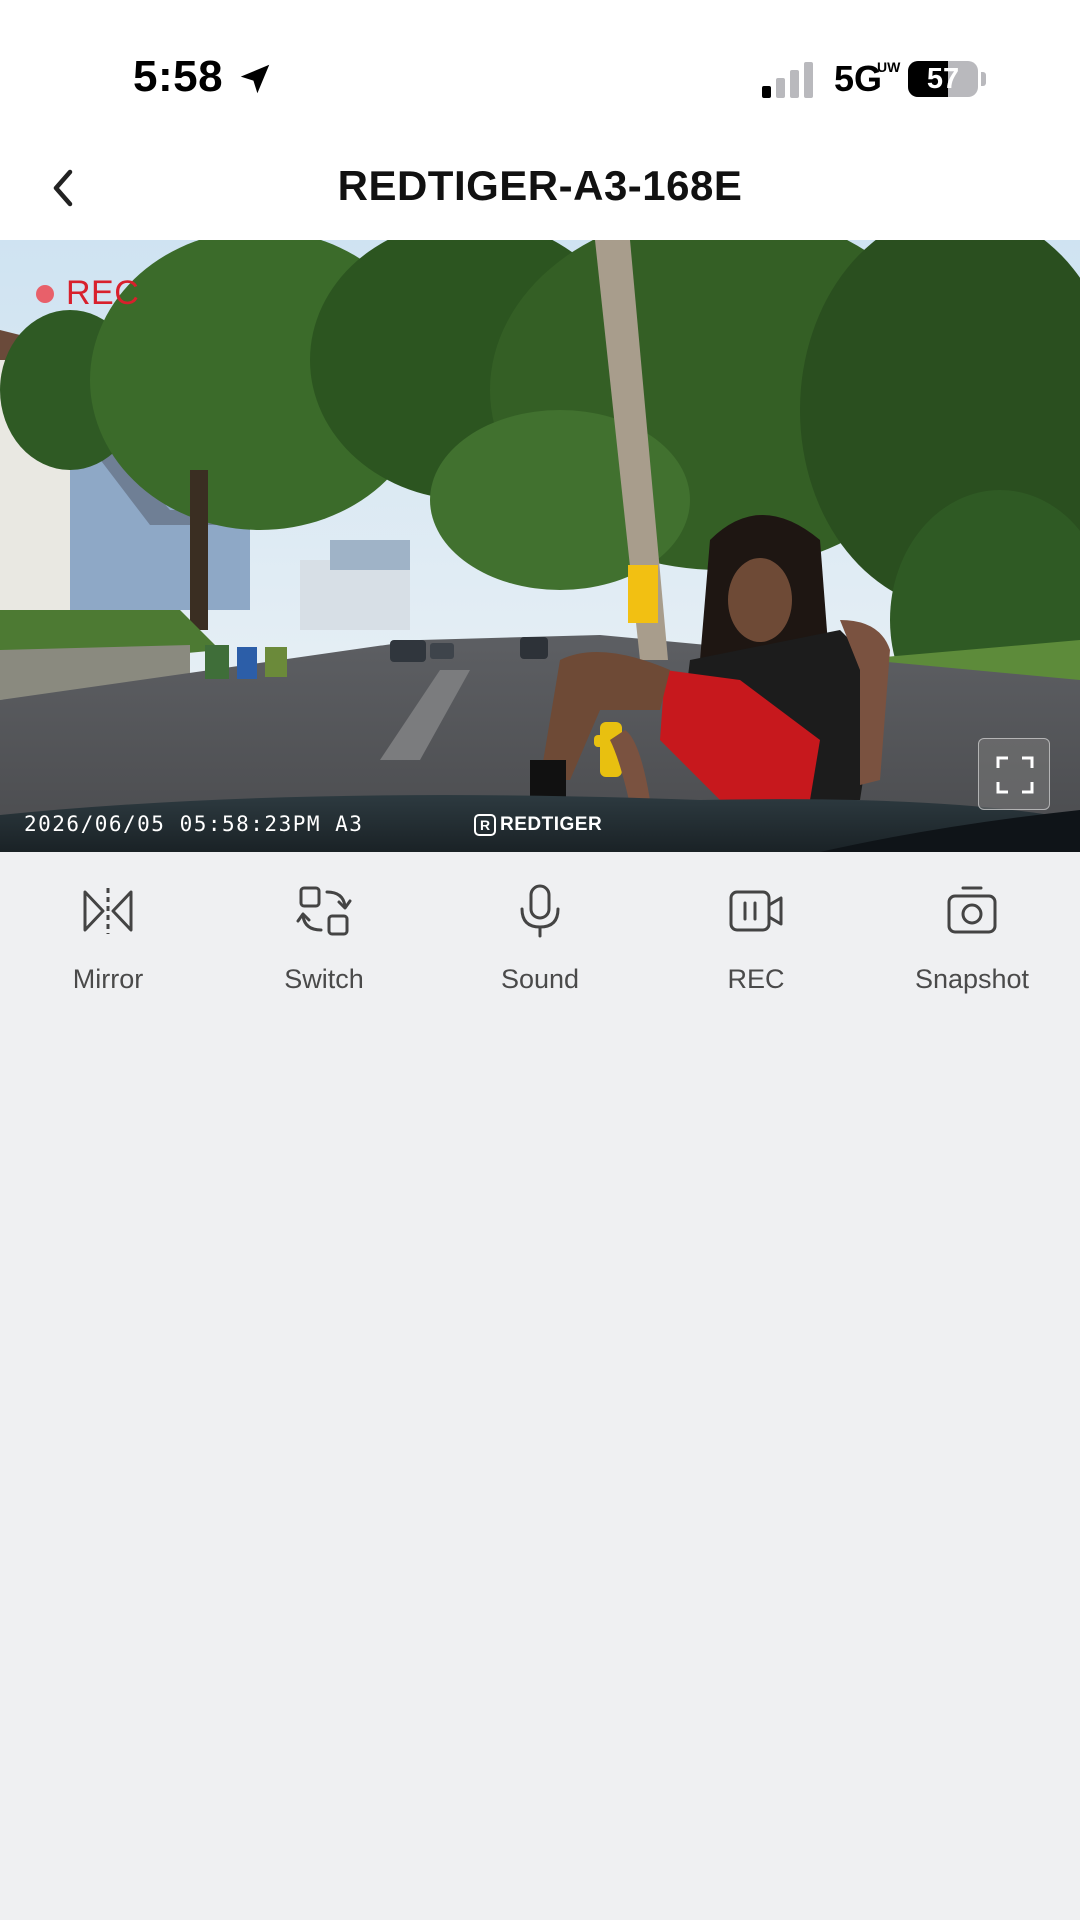 The height and width of the screenshot is (1920, 1080). I want to click on switch-button: Switch, so click(324, 947).